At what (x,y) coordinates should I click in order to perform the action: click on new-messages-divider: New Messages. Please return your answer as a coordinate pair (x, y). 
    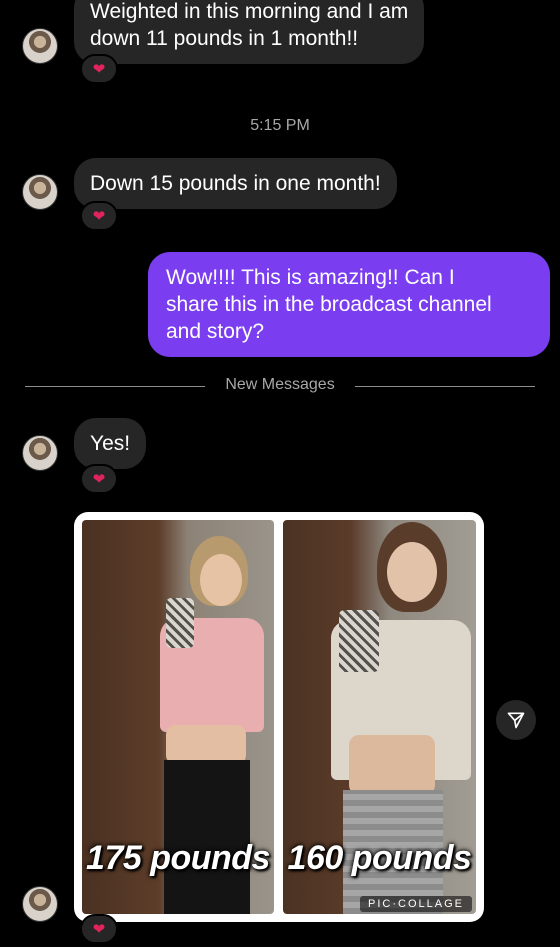
    Looking at the image, I should click on (280, 384).